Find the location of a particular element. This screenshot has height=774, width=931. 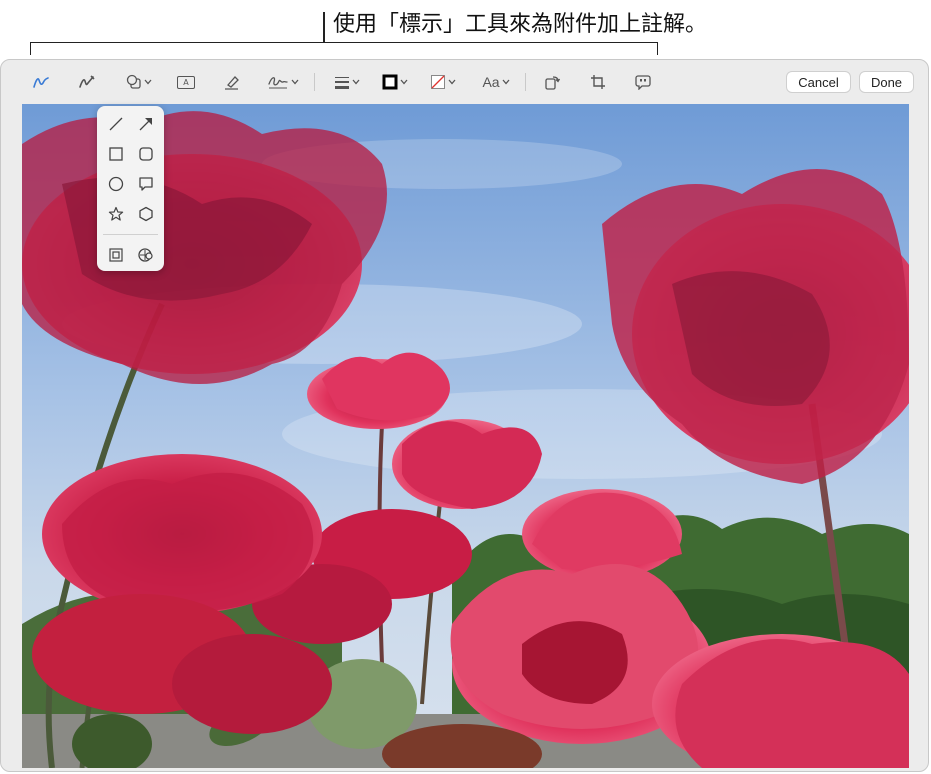

loupe-shape-button is located at coordinates (146, 255).